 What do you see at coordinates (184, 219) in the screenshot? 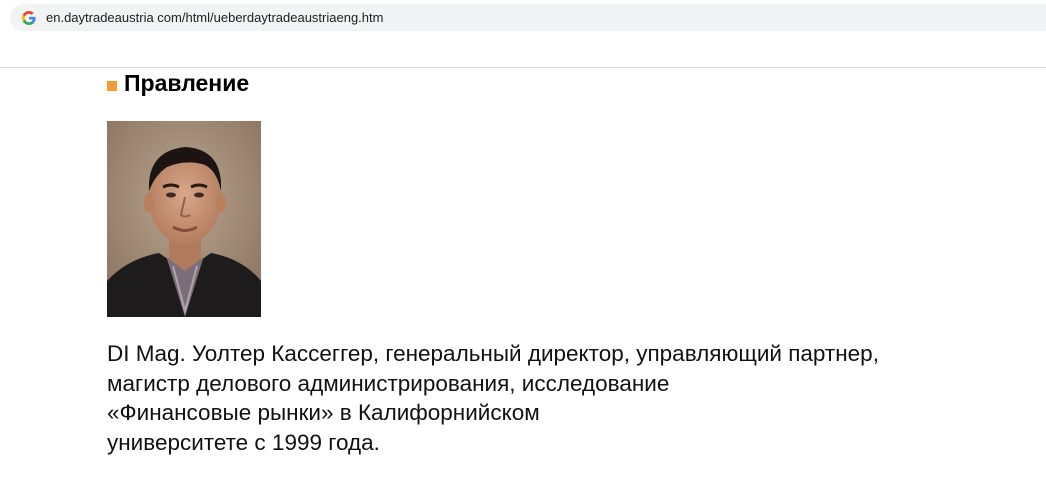
I see `portrait-photo` at bounding box center [184, 219].